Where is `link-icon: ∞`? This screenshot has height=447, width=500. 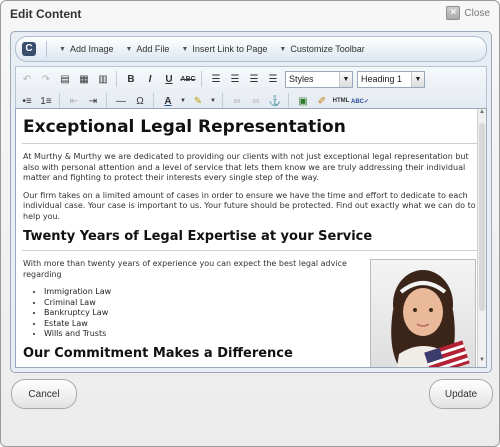 link-icon: ∞ is located at coordinates (237, 101).